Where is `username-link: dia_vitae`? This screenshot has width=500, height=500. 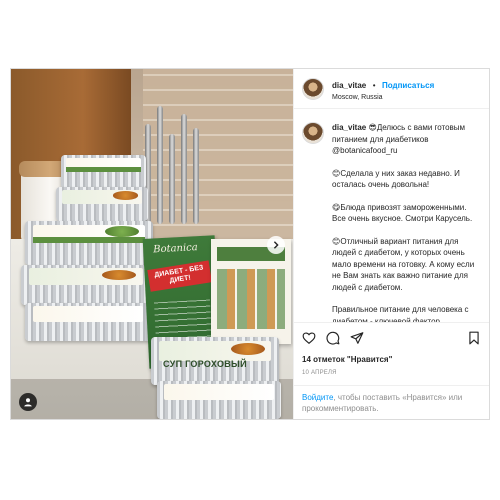 username-link: dia_vitae is located at coordinates (349, 85).